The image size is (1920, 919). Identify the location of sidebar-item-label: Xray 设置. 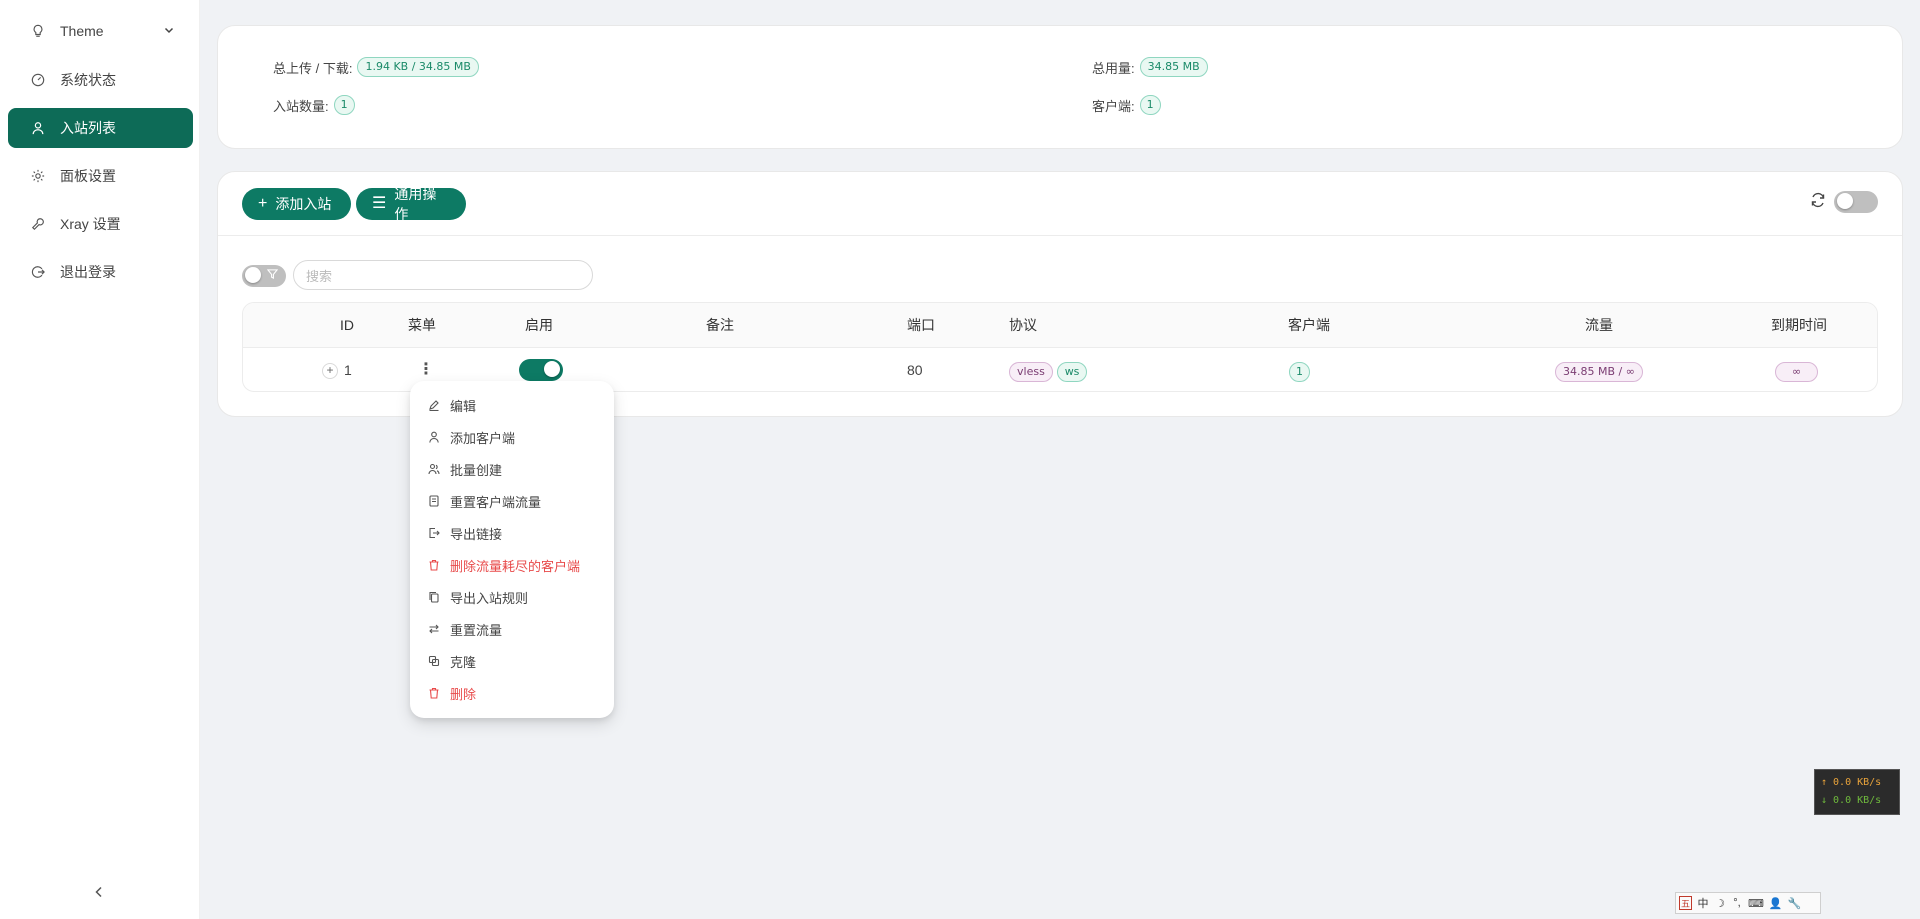
(90, 224).